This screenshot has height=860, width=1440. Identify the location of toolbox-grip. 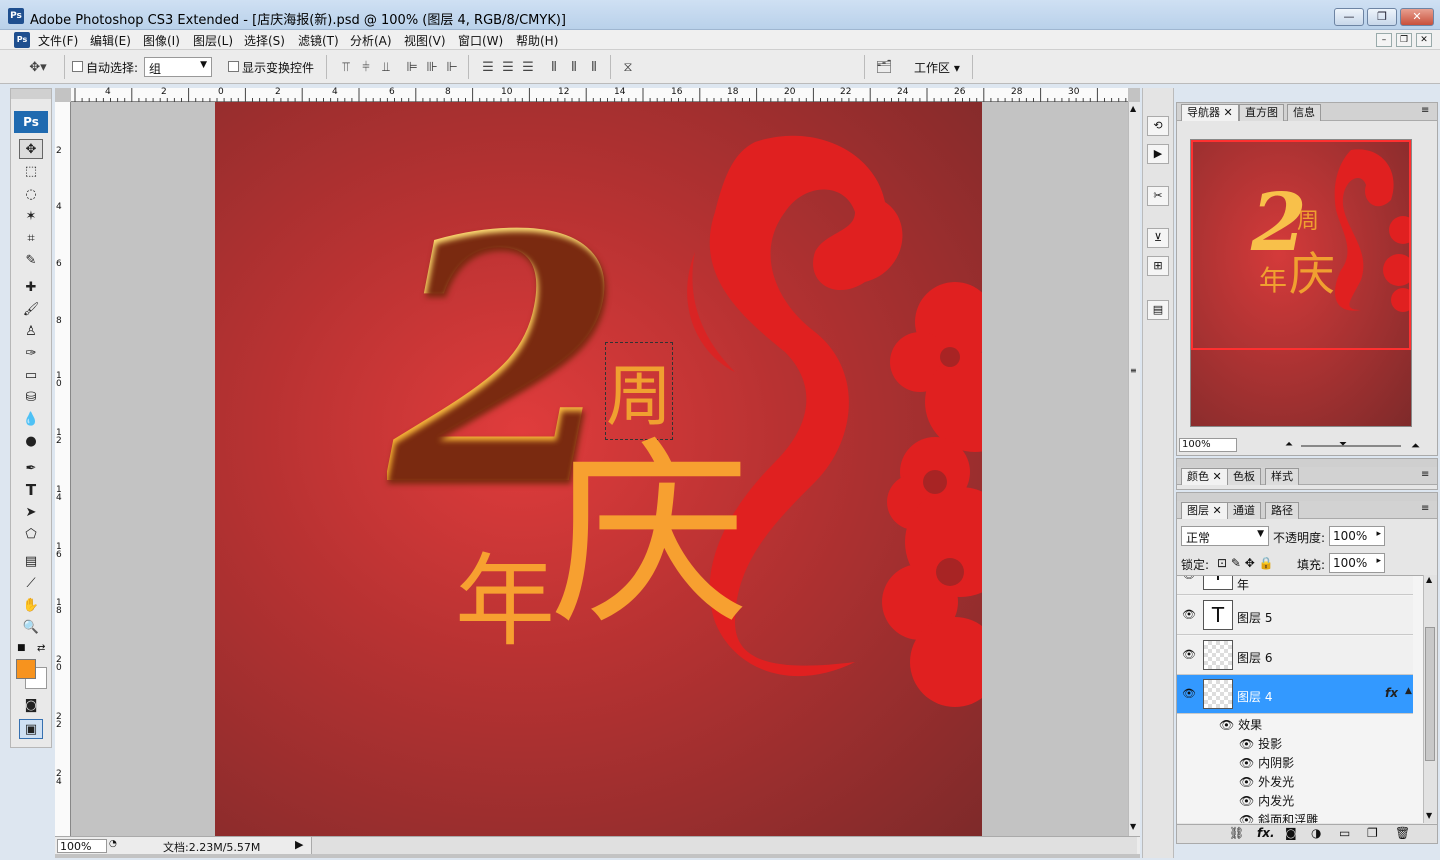
(31, 94).